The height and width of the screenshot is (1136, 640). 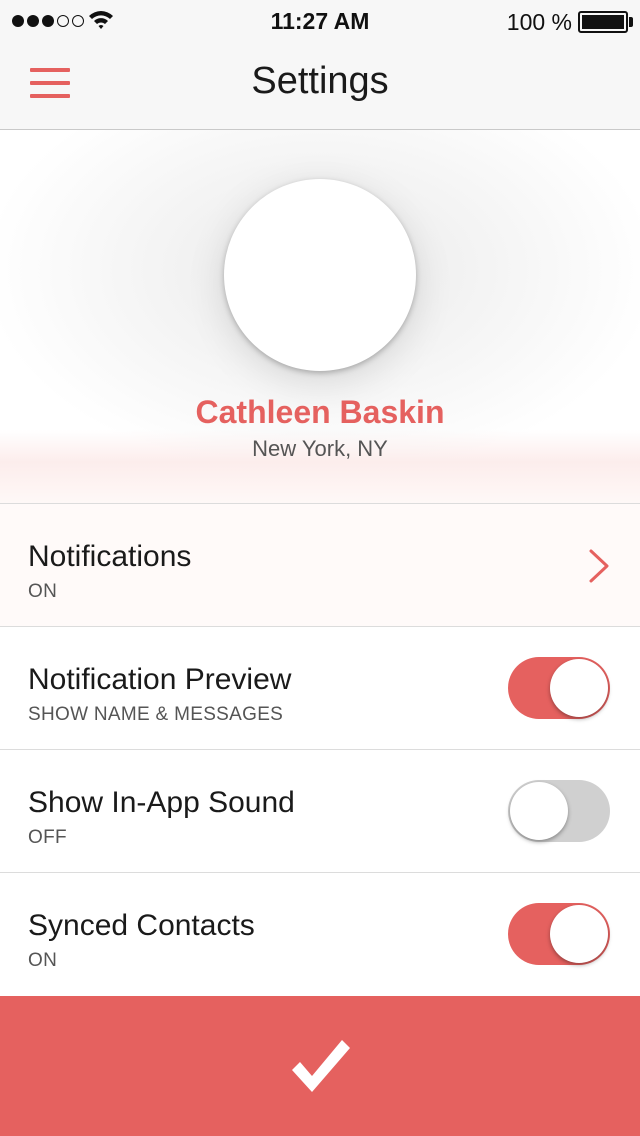 What do you see at coordinates (110, 556) in the screenshot?
I see `setting-title: Notifications` at bounding box center [110, 556].